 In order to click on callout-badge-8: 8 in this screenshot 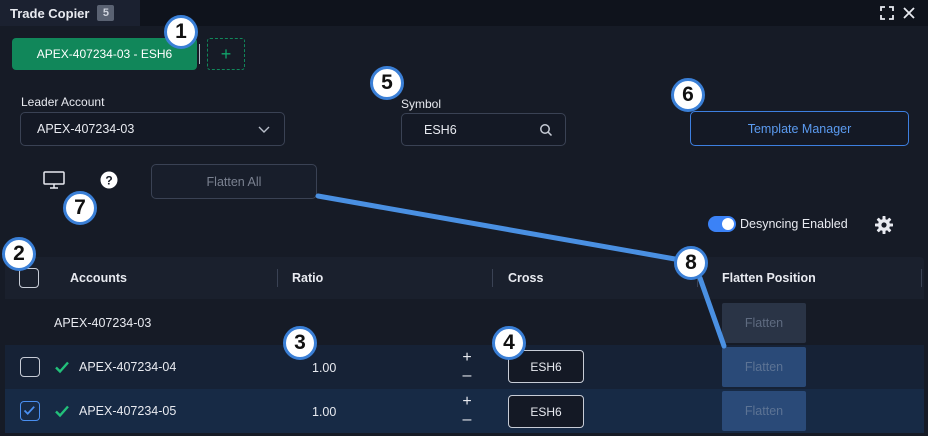, I will do `click(691, 263)`.